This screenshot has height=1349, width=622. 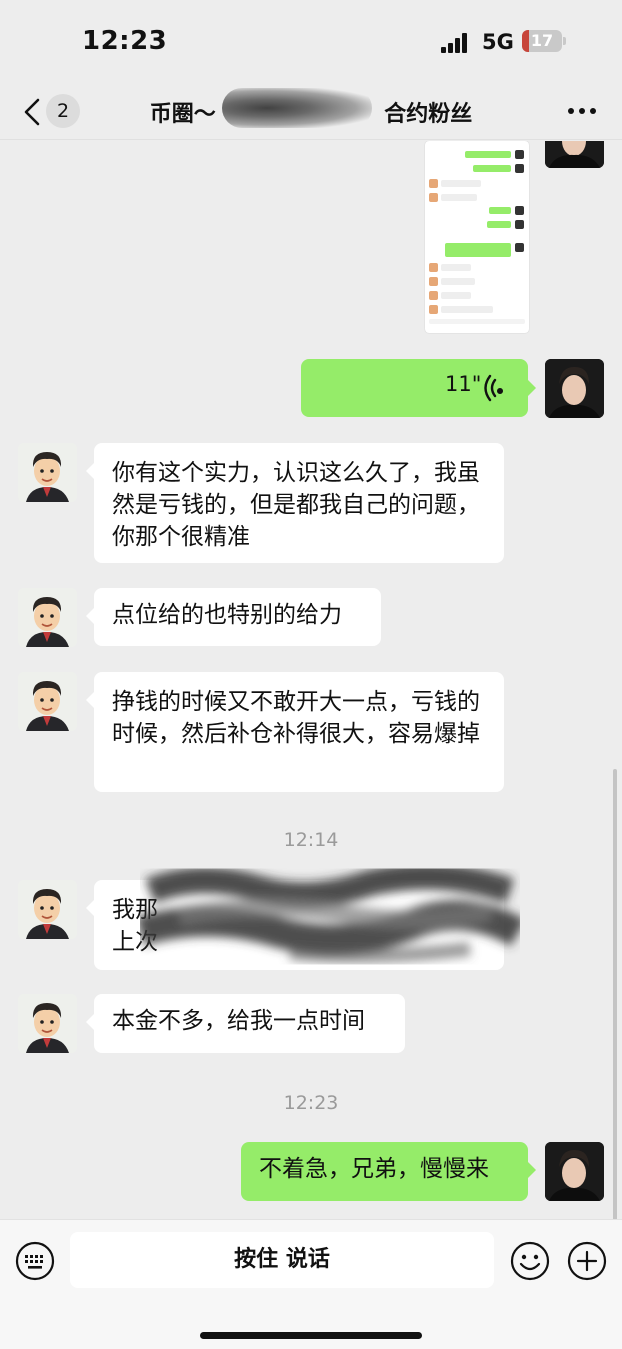 What do you see at coordinates (330, 913) in the screenshot?
I see `redaction-scribble` at bounding box center [330, 913].